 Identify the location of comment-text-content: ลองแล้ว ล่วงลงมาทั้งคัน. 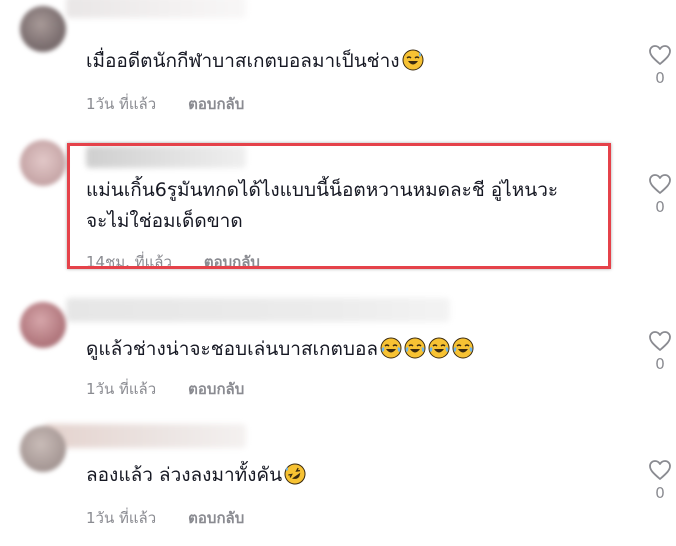
(184, 475).